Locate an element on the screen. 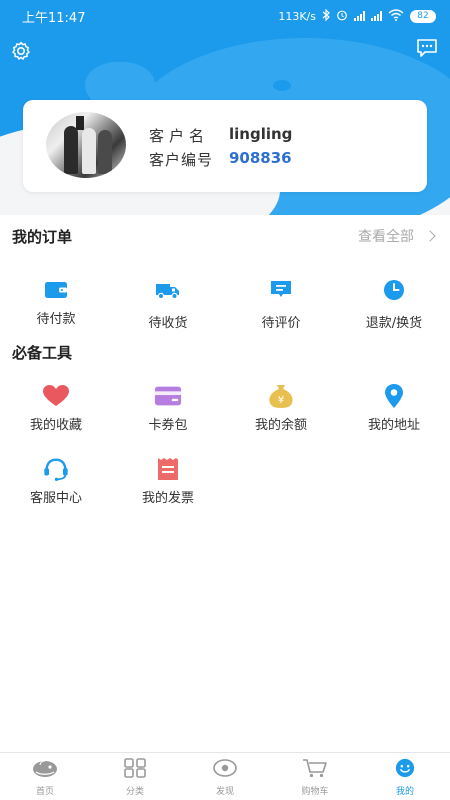 The image size is (450, 800). tool-label: 我的收藏 is located at coordinates (55, 425).